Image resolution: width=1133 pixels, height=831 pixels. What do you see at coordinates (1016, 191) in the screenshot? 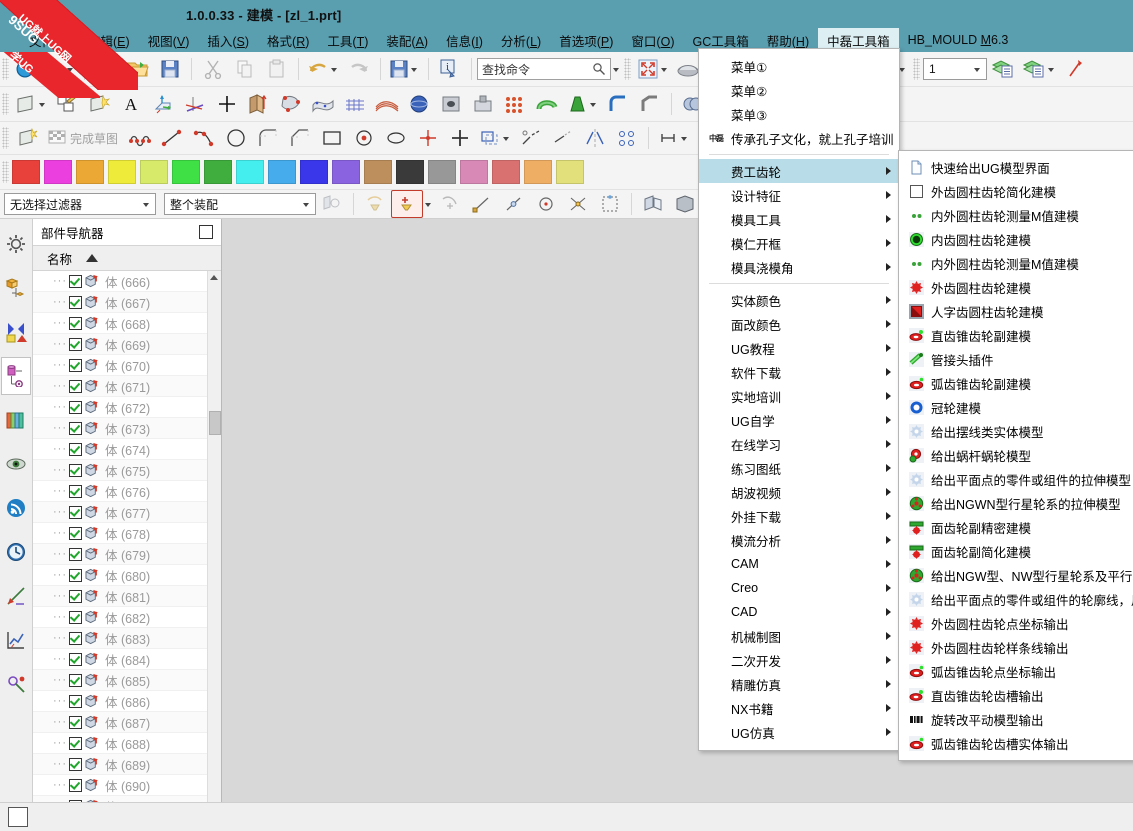
I see `submenu-item: 外齿圆柱齿轮简化建模` at bounding box center [1016, 191].